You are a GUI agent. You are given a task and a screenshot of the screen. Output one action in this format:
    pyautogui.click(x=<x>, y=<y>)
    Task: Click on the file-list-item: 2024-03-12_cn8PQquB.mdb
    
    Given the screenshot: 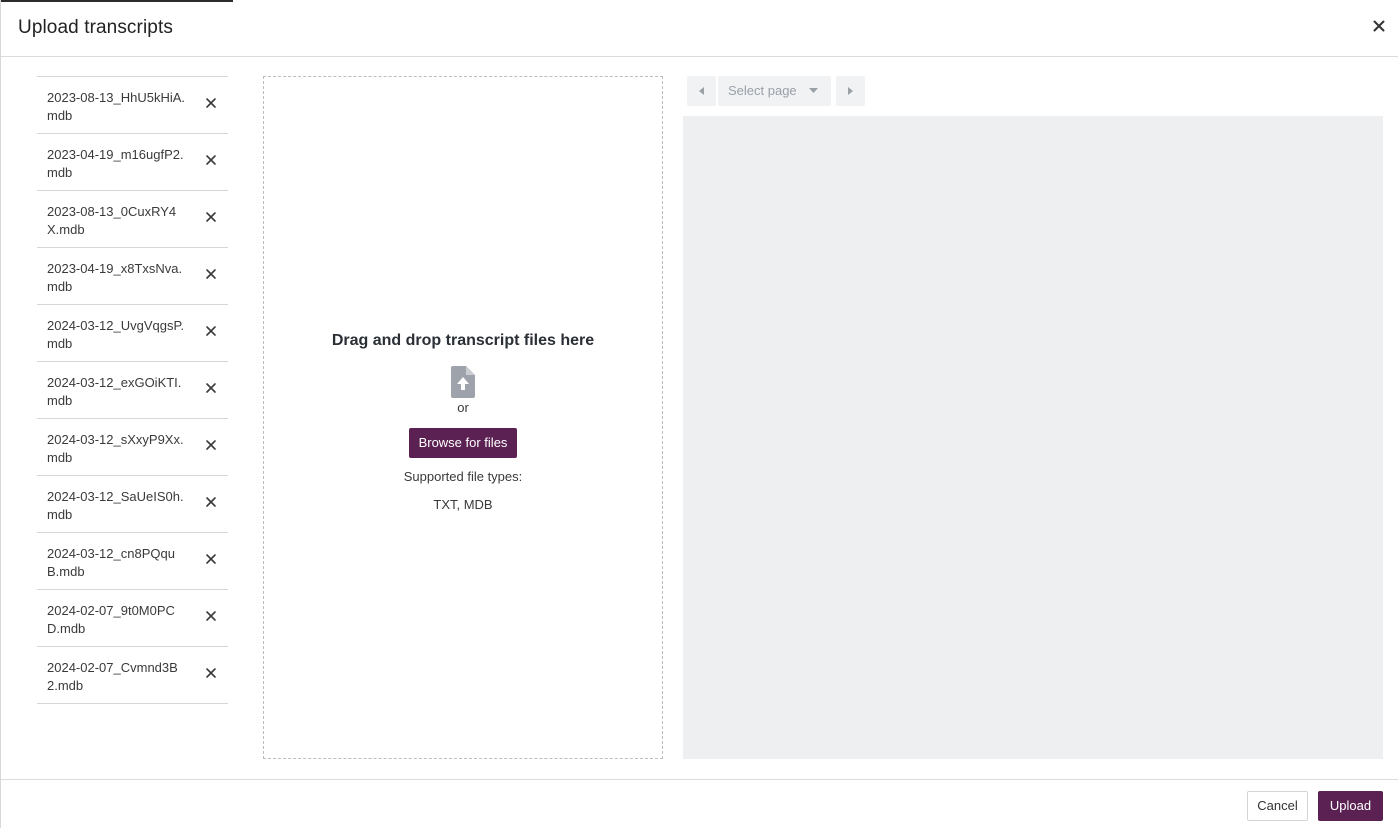 What is the action you would take?
    pyautogui.click(x=132, y=561)
    